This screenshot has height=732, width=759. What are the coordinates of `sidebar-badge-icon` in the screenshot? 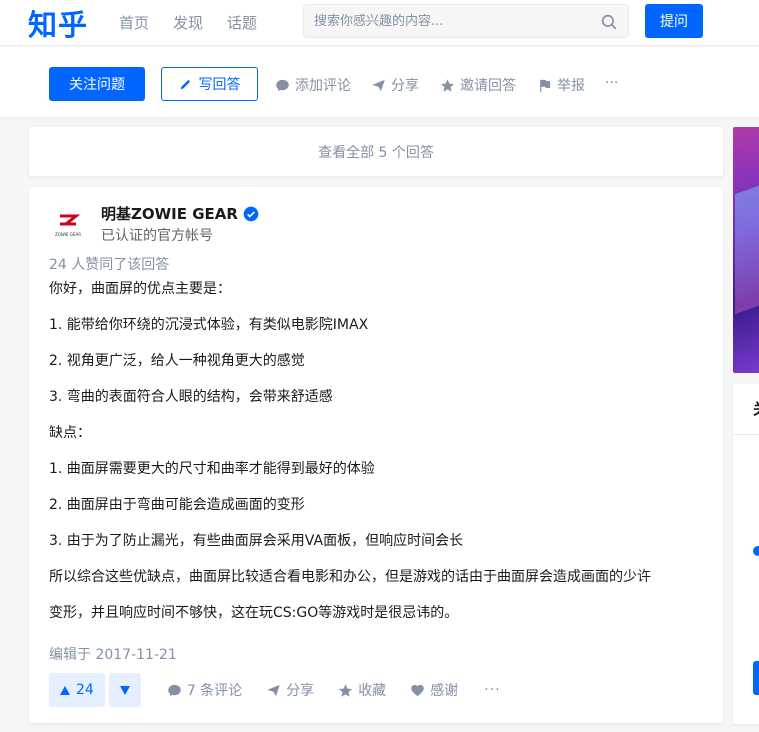 It's located at (756, 551).